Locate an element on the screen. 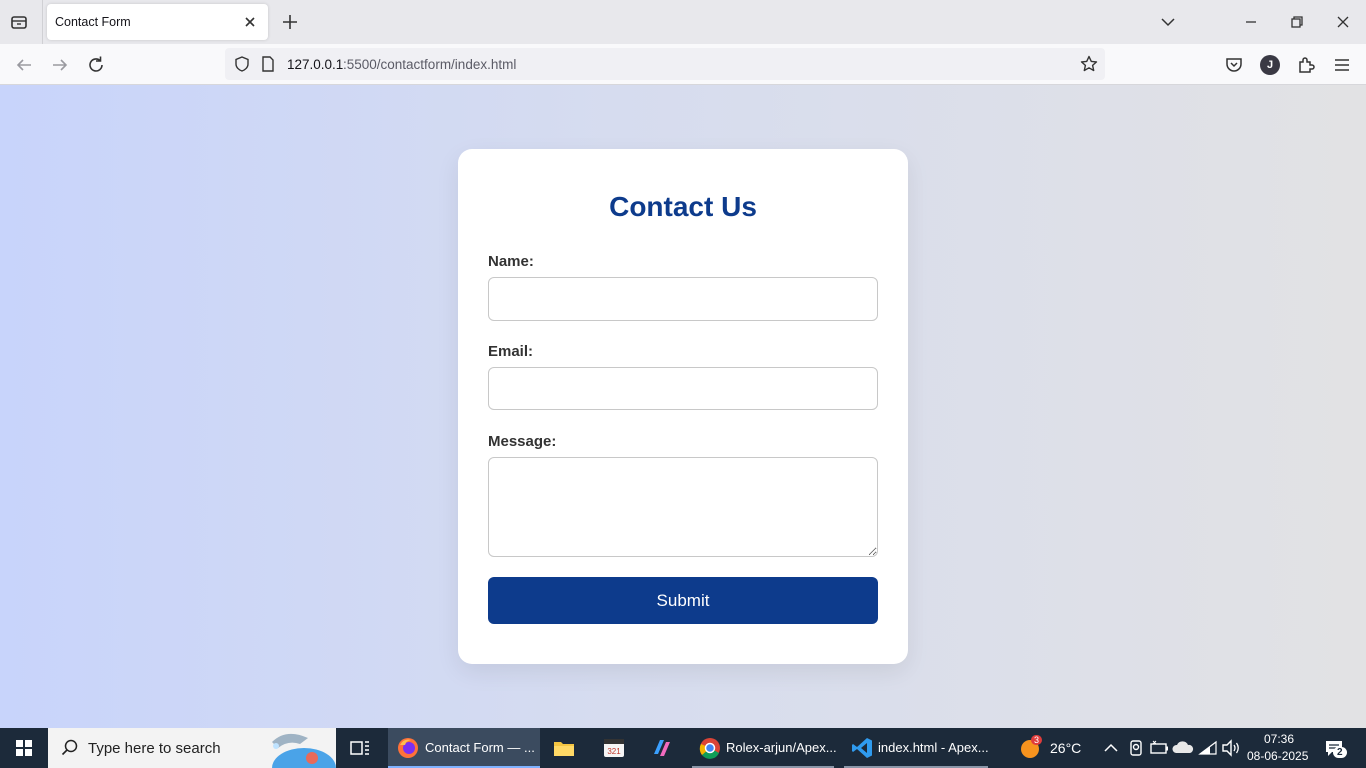 The height and width of the screenshot is (768, 1366). name-label: Name: is located at coordinates (511, 261).